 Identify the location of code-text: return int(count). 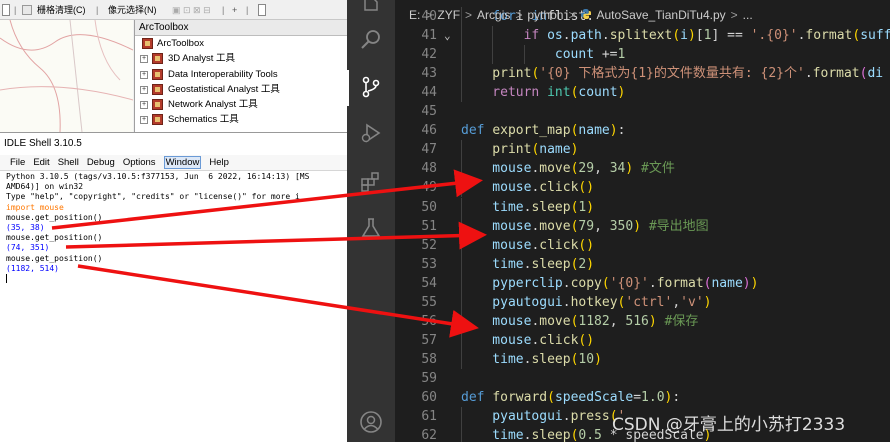
(558, 92).